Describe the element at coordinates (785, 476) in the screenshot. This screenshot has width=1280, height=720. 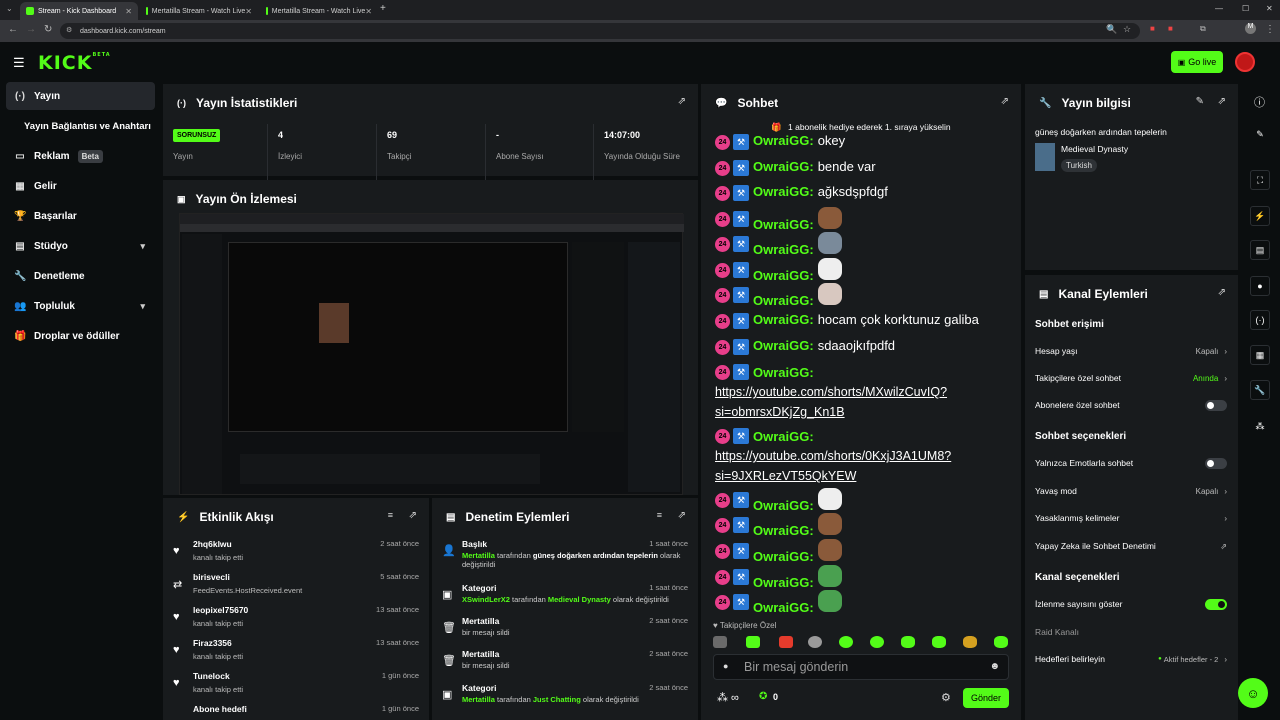
I see `chat-link: si=9JXRLezVT55QkYEW` at that location.